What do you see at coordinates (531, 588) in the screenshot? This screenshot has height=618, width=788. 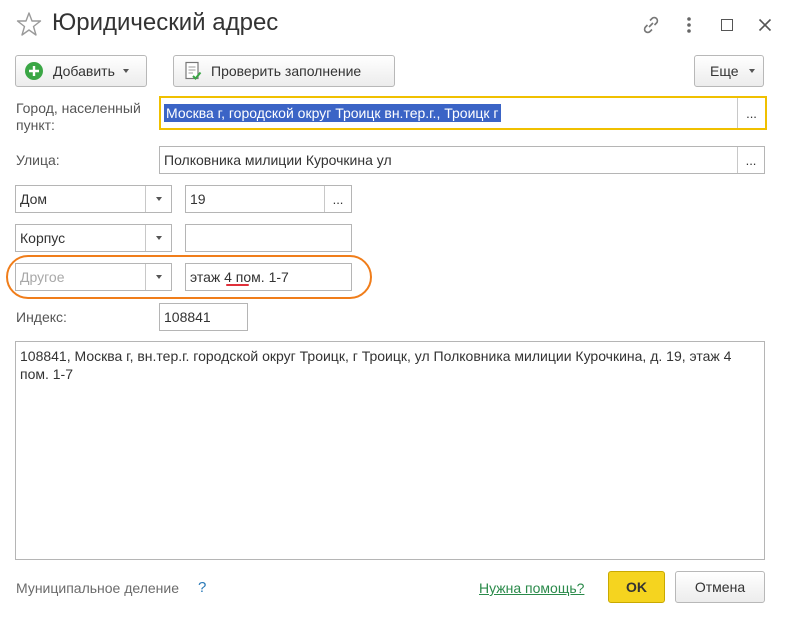 I see `help-link: Нужна помощь?` at bounding box center [531, 588].